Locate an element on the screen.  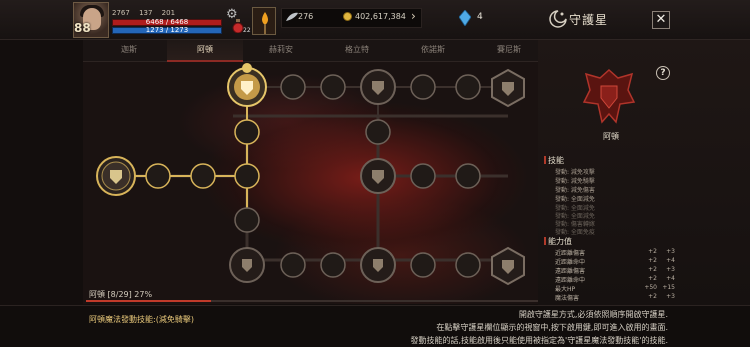
skill-item: 發動: 減免攻擊 is located at coordinates (575, 172).